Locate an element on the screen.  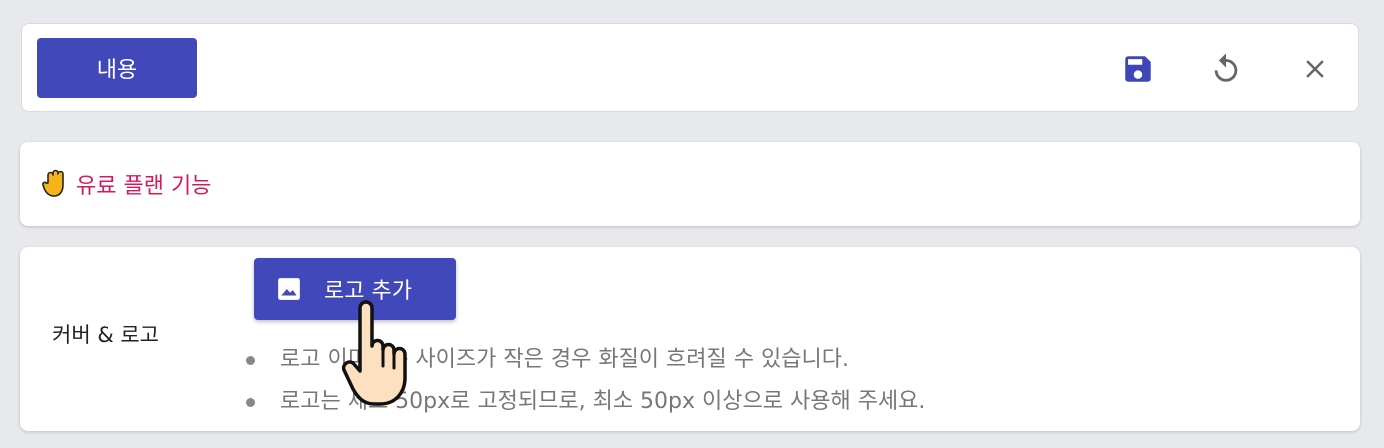
content-tab-button: 내용 is located at coordinates (117, 68).